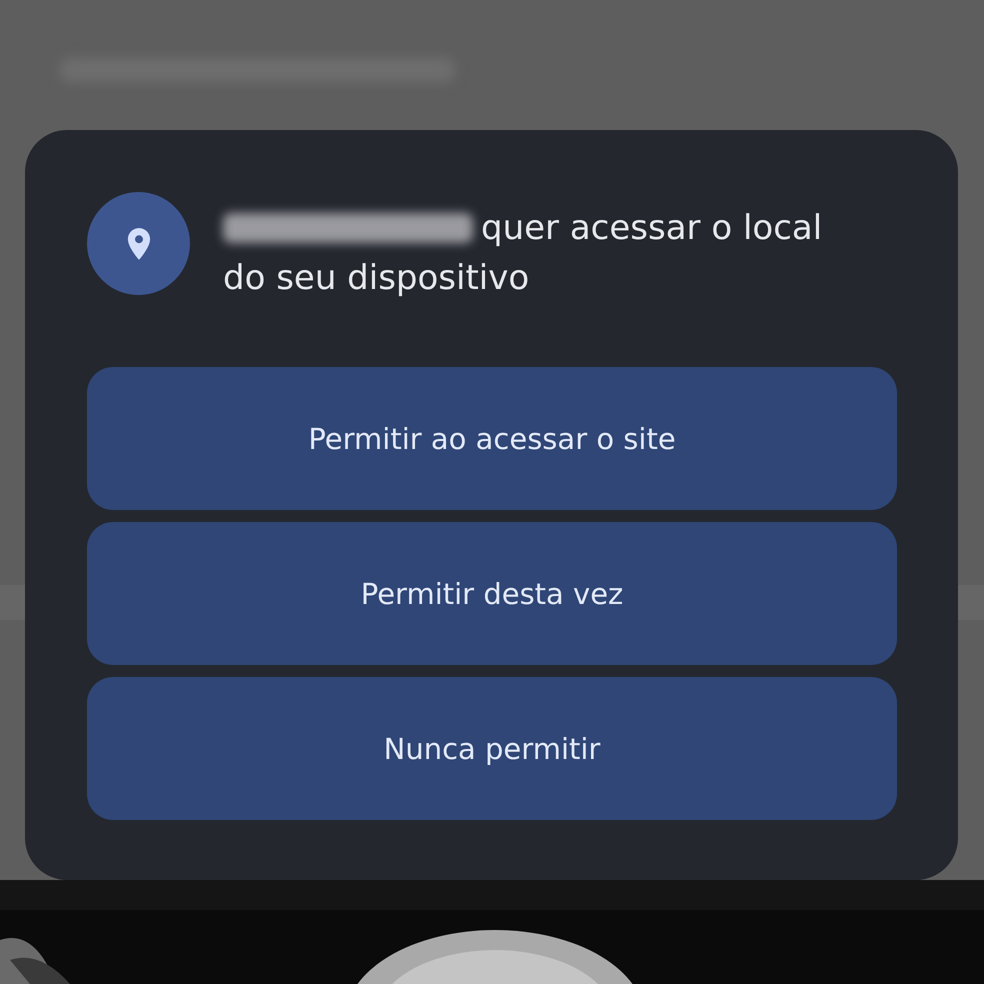 This screenshot has height=984, width=984. Describe the element at coordinates (492, 438) in the screenshot. I see `permission-button: Permitir ao acessar o site` at that location.